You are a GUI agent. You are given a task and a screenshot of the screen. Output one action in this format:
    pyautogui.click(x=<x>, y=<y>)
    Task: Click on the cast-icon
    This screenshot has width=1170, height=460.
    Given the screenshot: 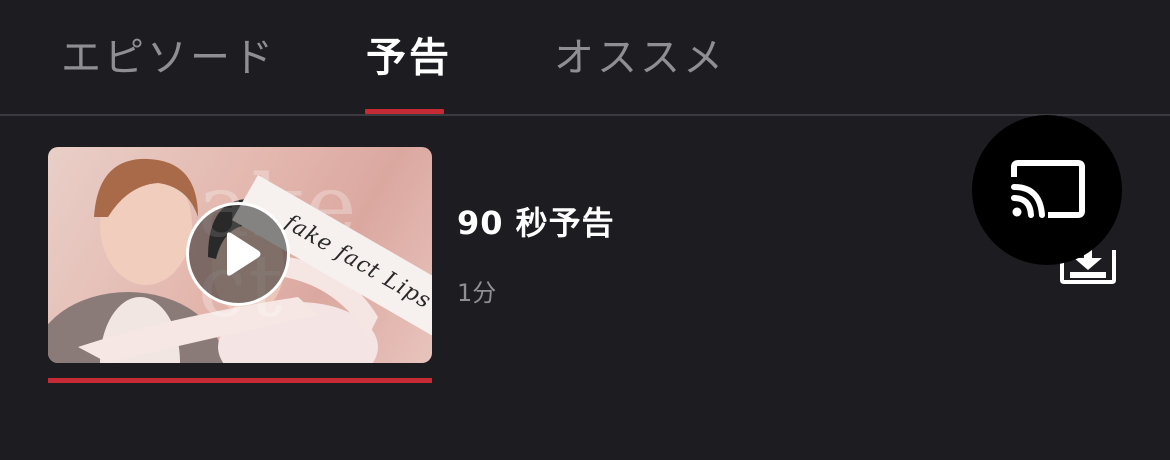 What is the action you would take?
    pyautogui.click(x=1048, y=189)
    